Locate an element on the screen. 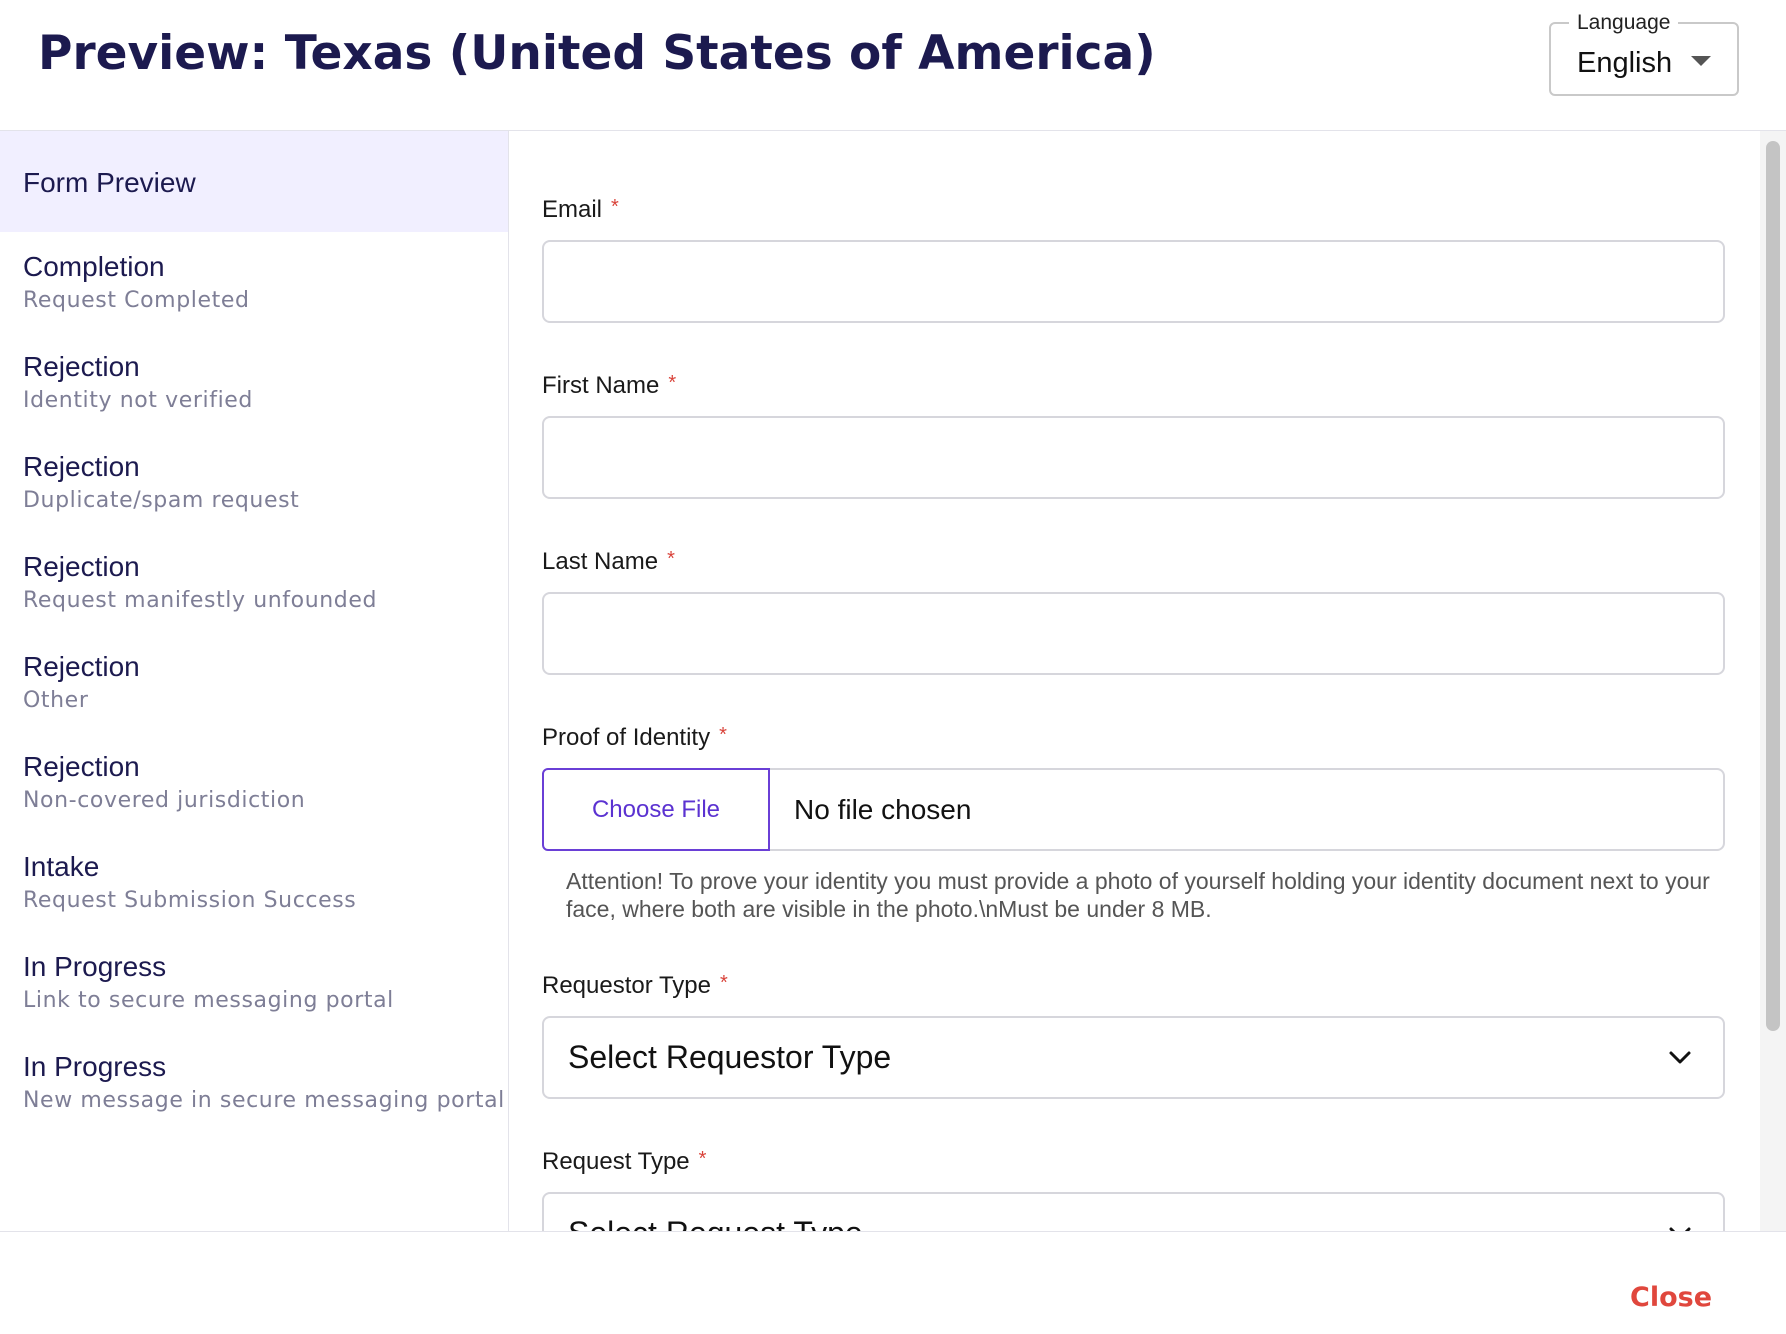 The width and height of the screenshot is (1786, 1334). requestor-type-label-text: Requestor Type is located at coordinates (626, 985).